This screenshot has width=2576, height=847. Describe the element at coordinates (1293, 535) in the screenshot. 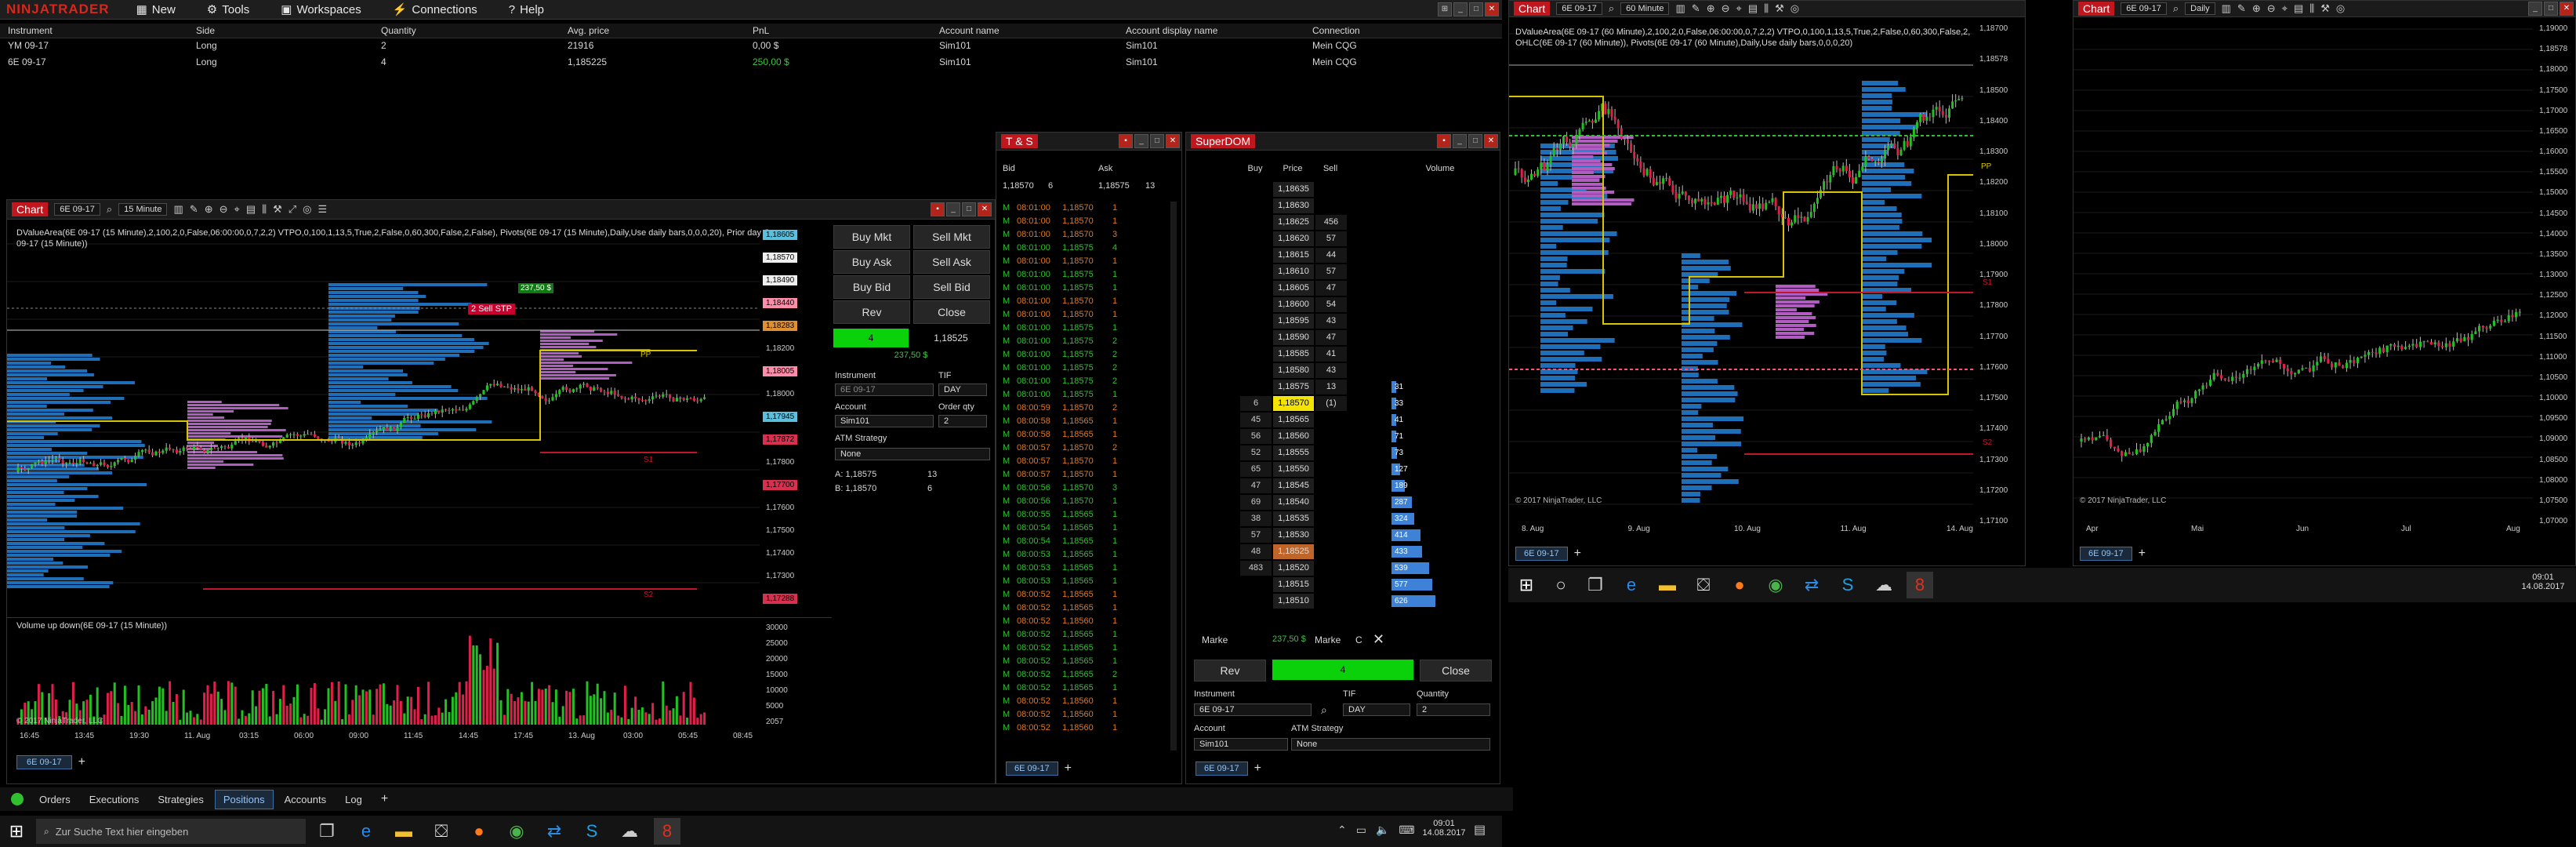

I see `dom-cell: 1,18530` at that location.